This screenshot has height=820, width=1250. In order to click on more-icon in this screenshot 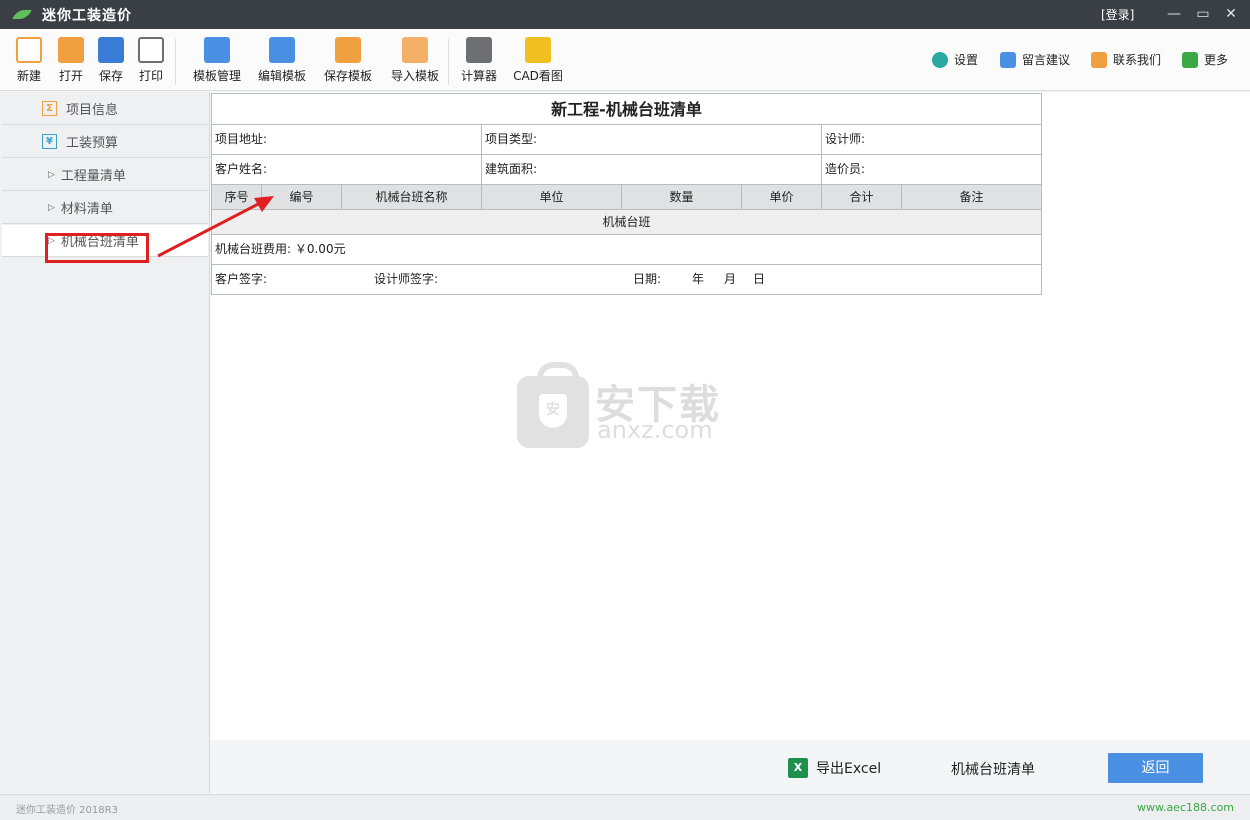, I will do `click(1190, 59)`.